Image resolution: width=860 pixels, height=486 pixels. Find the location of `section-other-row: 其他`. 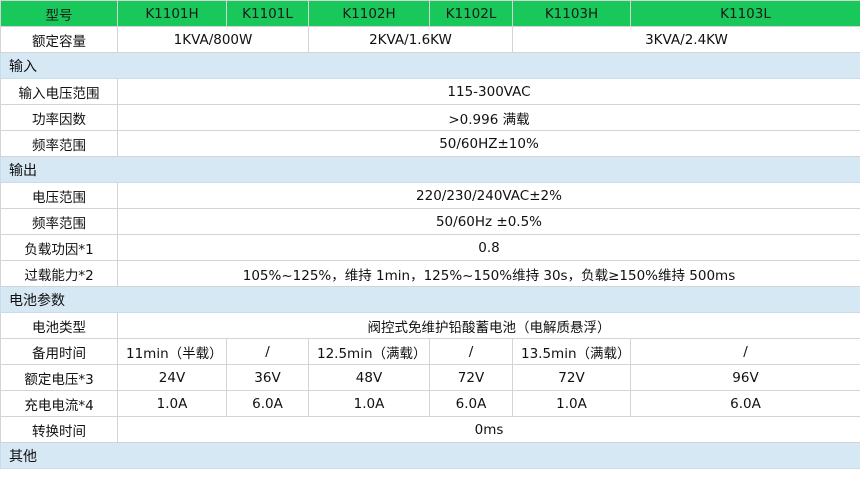

section-other-row: 其他 is located at coordinates (430, 455).